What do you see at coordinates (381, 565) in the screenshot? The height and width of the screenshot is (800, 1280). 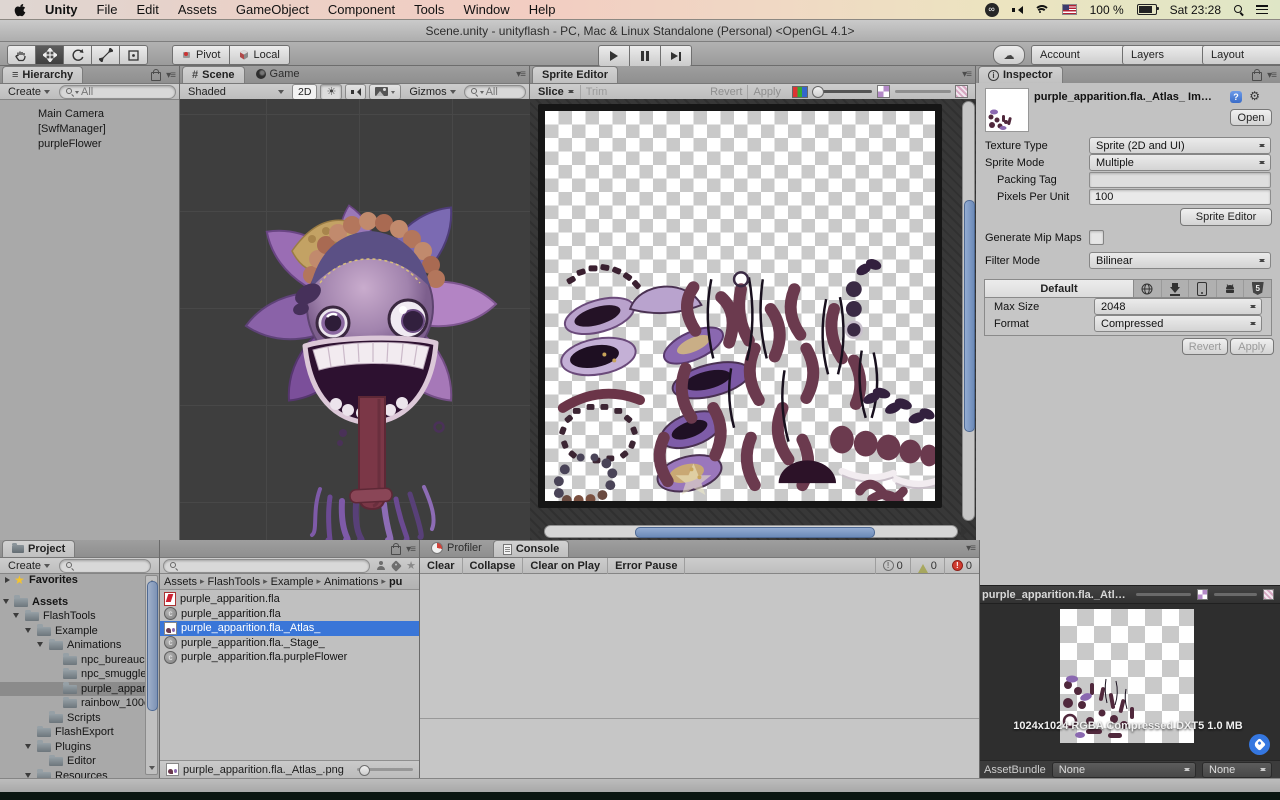 I see `search-by-type-icon` at bounding box center [381, 565].